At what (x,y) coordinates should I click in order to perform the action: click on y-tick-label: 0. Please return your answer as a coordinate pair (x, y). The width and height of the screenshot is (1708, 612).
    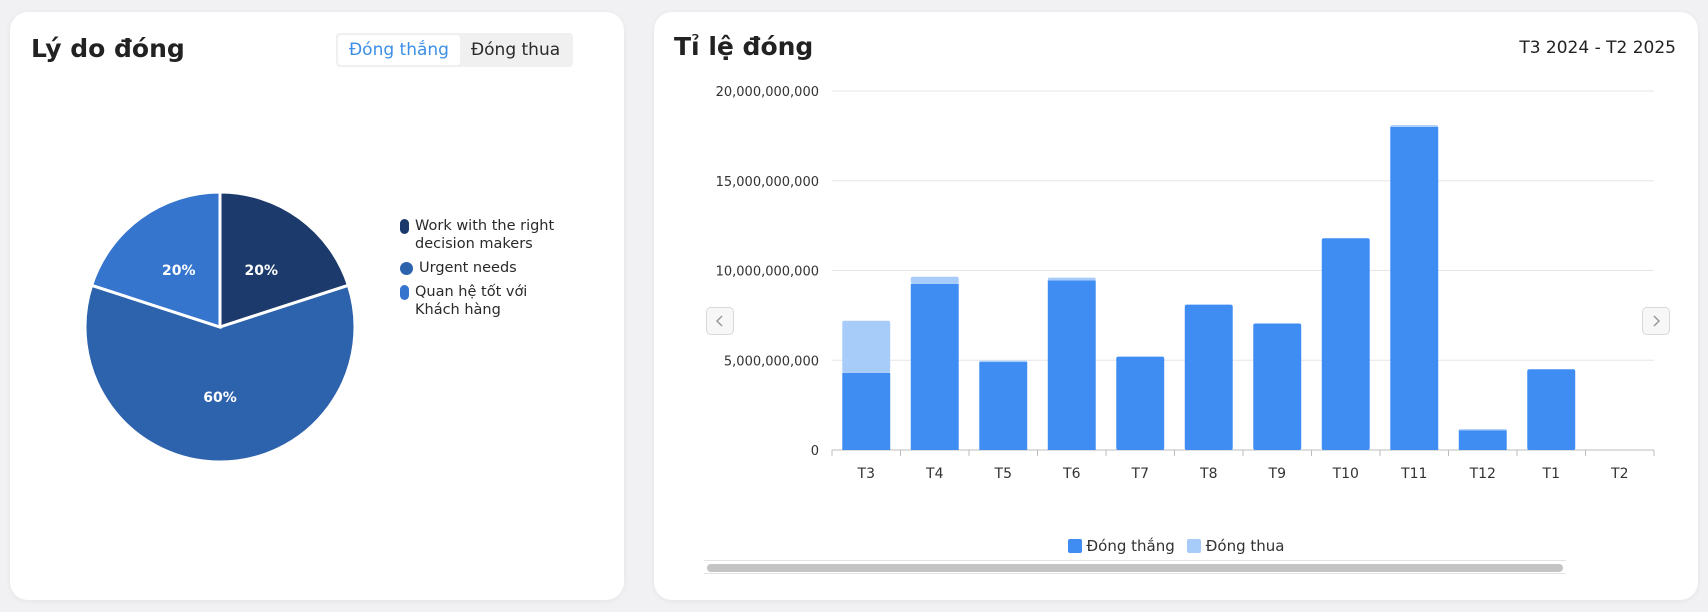
    Looking at the image, I should click on (815, 451).